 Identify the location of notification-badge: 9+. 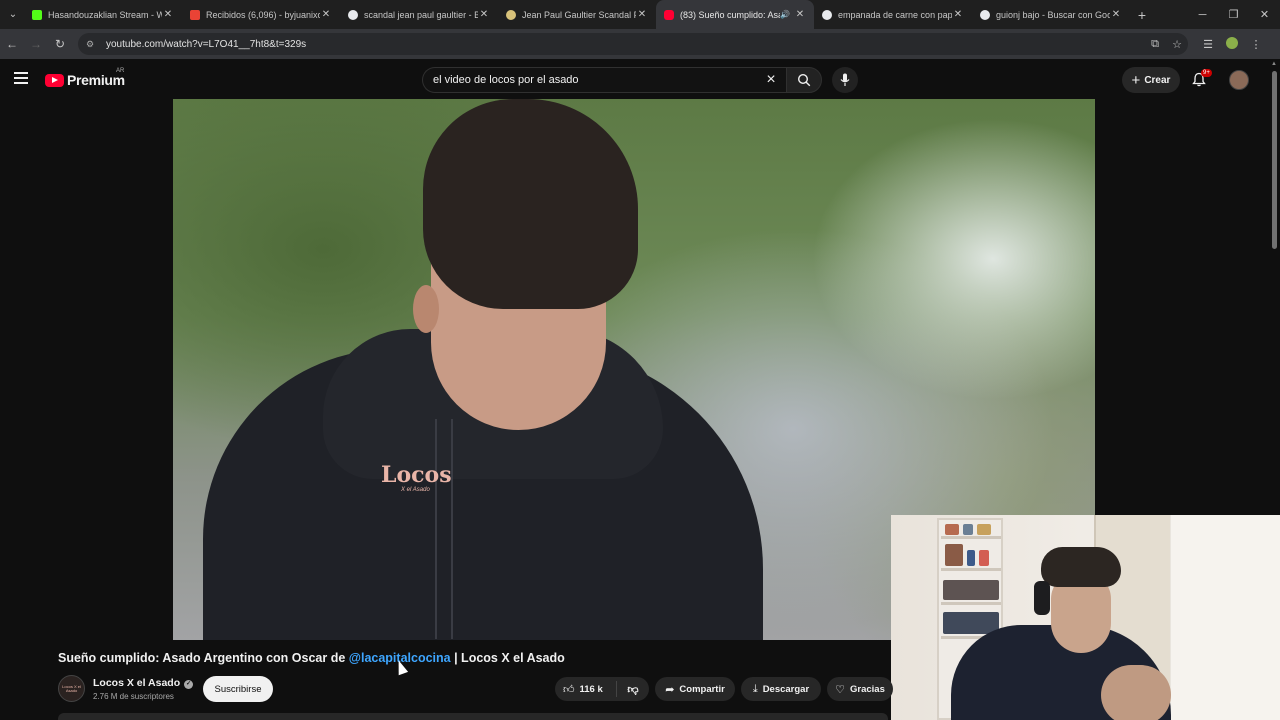
(1206, 73).